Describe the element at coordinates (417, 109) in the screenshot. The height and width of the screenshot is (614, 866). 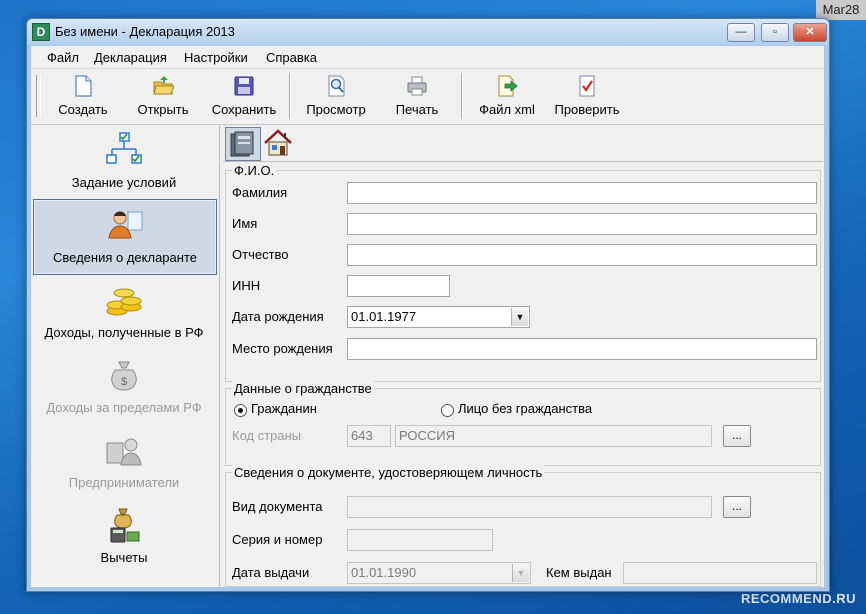
I see `print-label: Печать` at that location.